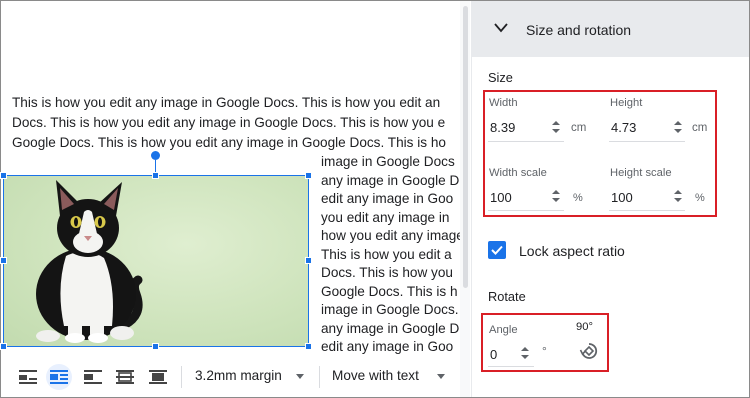 The image size is (750, 398). Describe the element at coordinates (308, 346) in the screenshot. I see `resize-handle-bottom-right` at that location.